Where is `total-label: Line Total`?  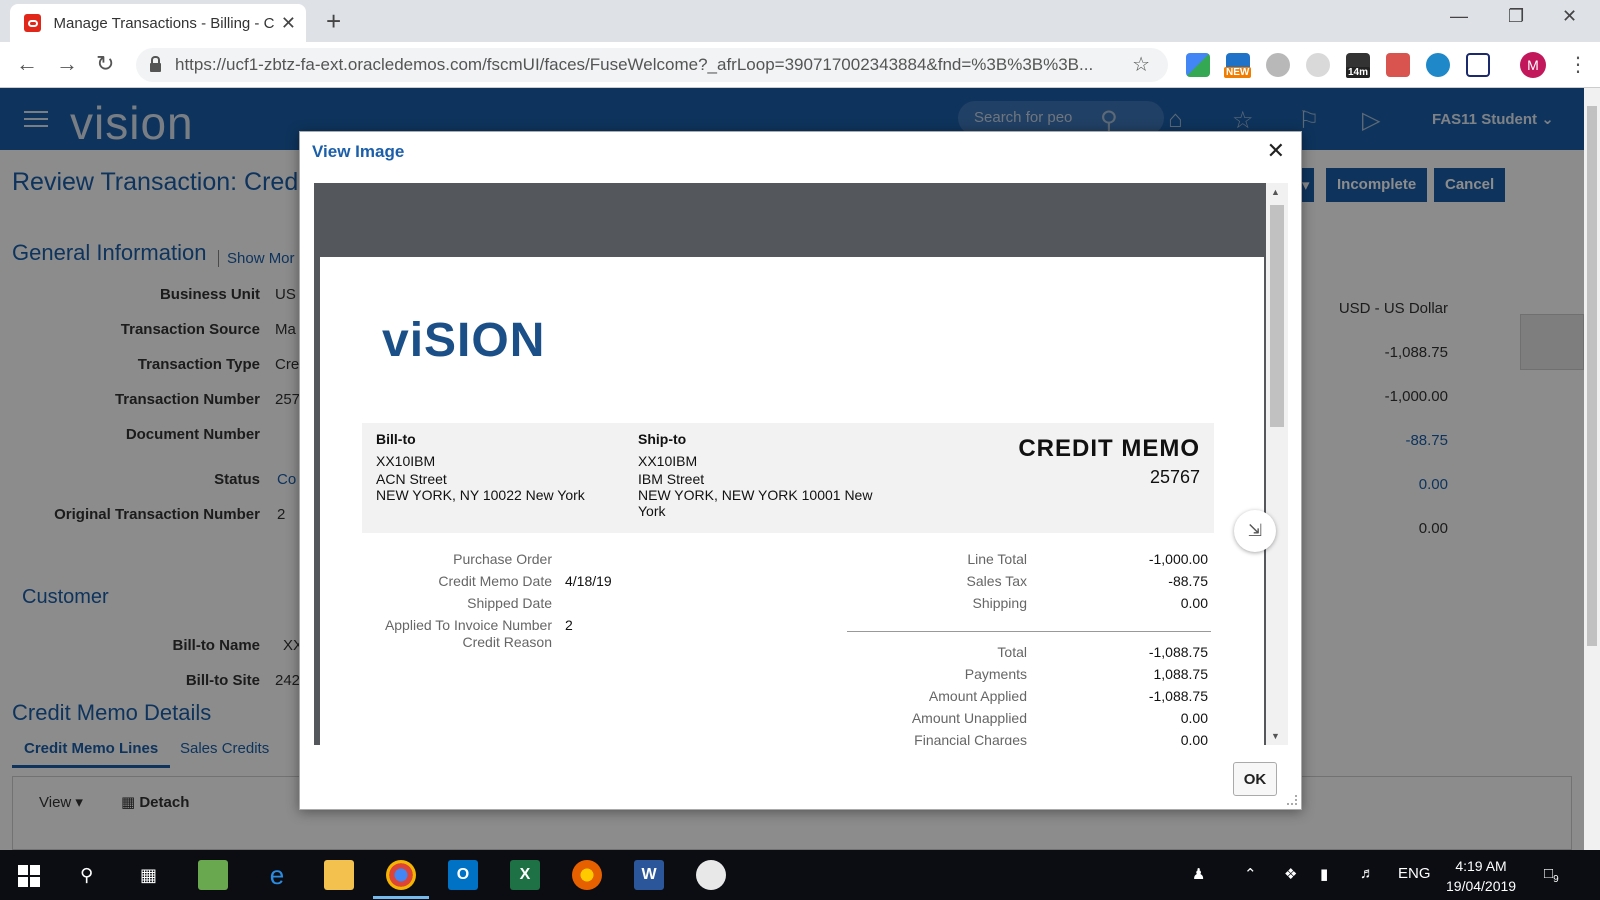 total-label: Line Total is located at coordinates (997, 559).